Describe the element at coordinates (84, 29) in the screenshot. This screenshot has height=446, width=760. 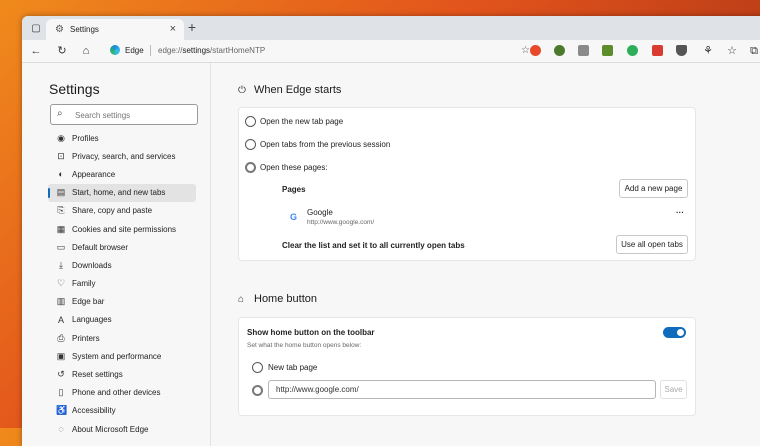
I see `tab-title: Settings` at that location.